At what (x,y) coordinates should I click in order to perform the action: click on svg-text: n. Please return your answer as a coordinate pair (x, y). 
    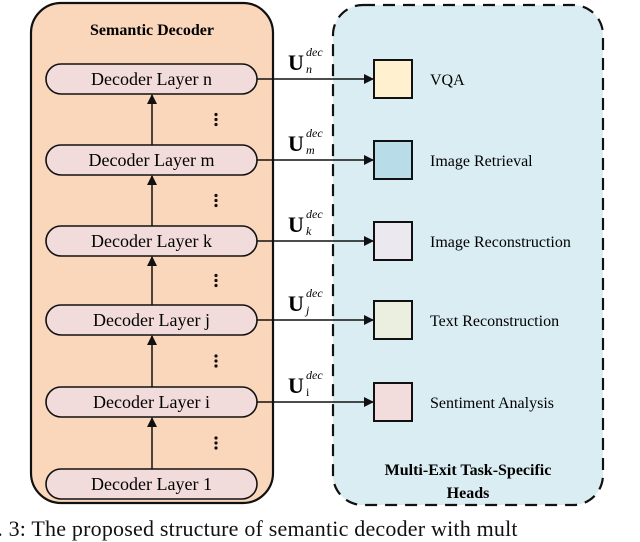
    Looking at the image, I should click on (309, 69).